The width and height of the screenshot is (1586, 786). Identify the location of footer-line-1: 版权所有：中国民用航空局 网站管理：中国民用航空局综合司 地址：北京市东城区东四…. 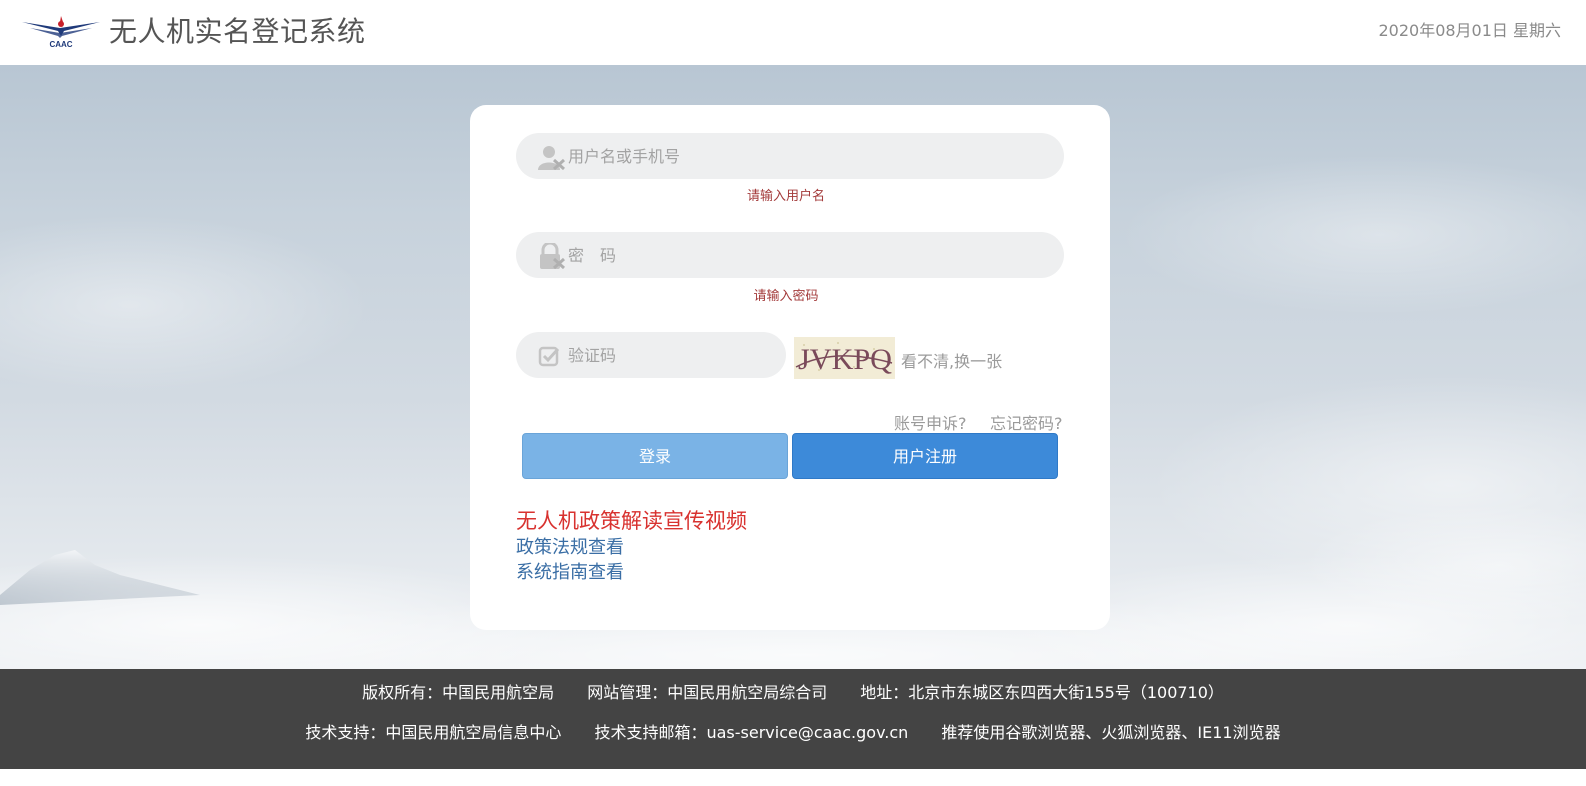
(793, 691).